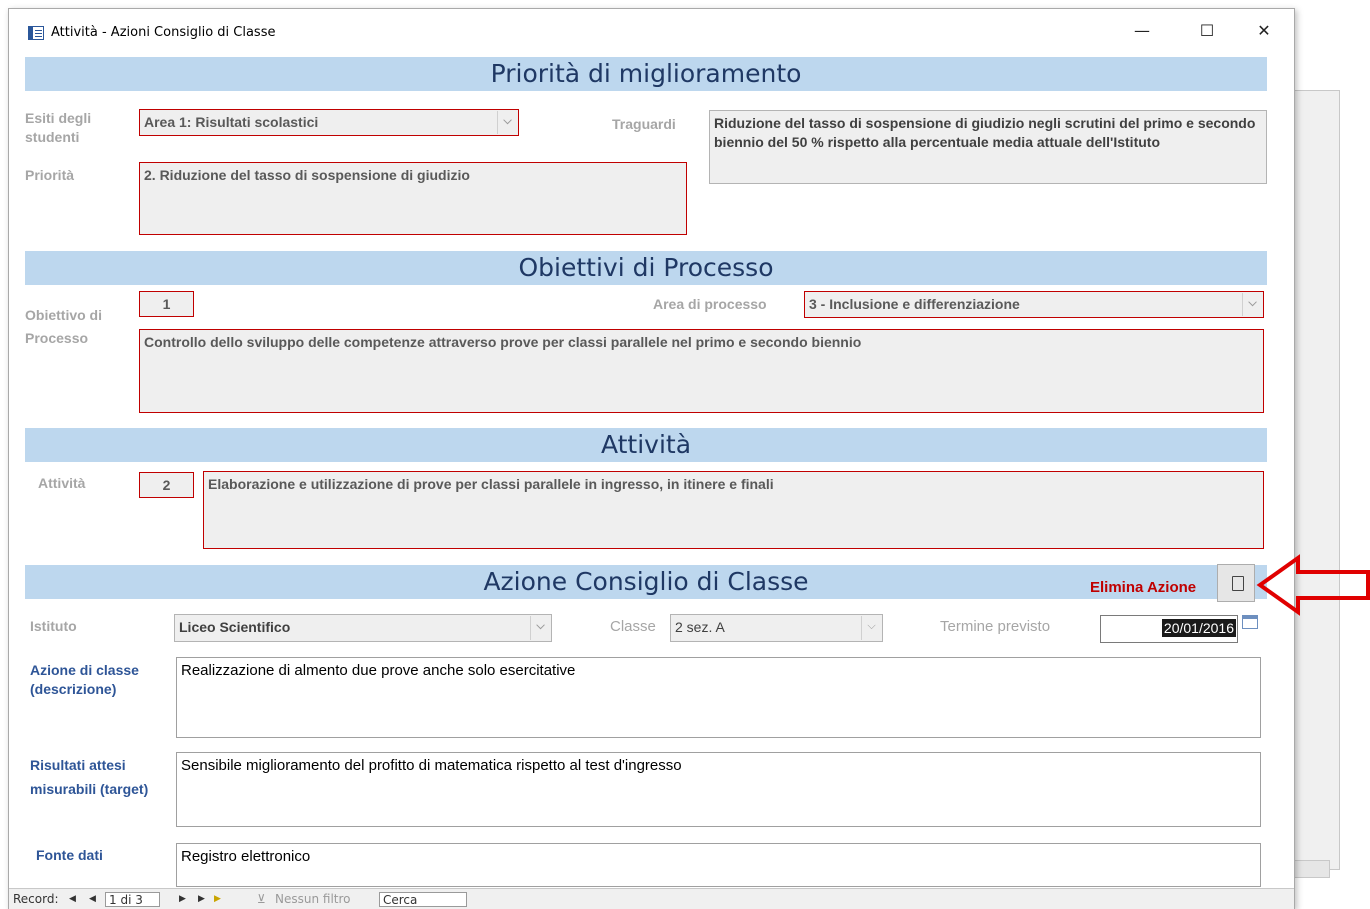 The width and height of the screenshot is (1370, 909). I want to click on istituto-label: Istituto, so click(53, 626).